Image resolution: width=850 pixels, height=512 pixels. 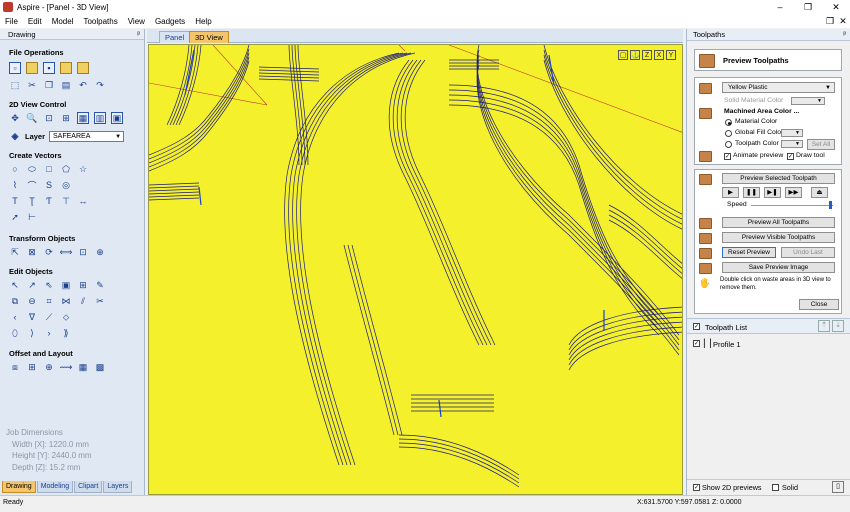 I want to click on view-fit-icon: ▣, so click(x=117, y=118).